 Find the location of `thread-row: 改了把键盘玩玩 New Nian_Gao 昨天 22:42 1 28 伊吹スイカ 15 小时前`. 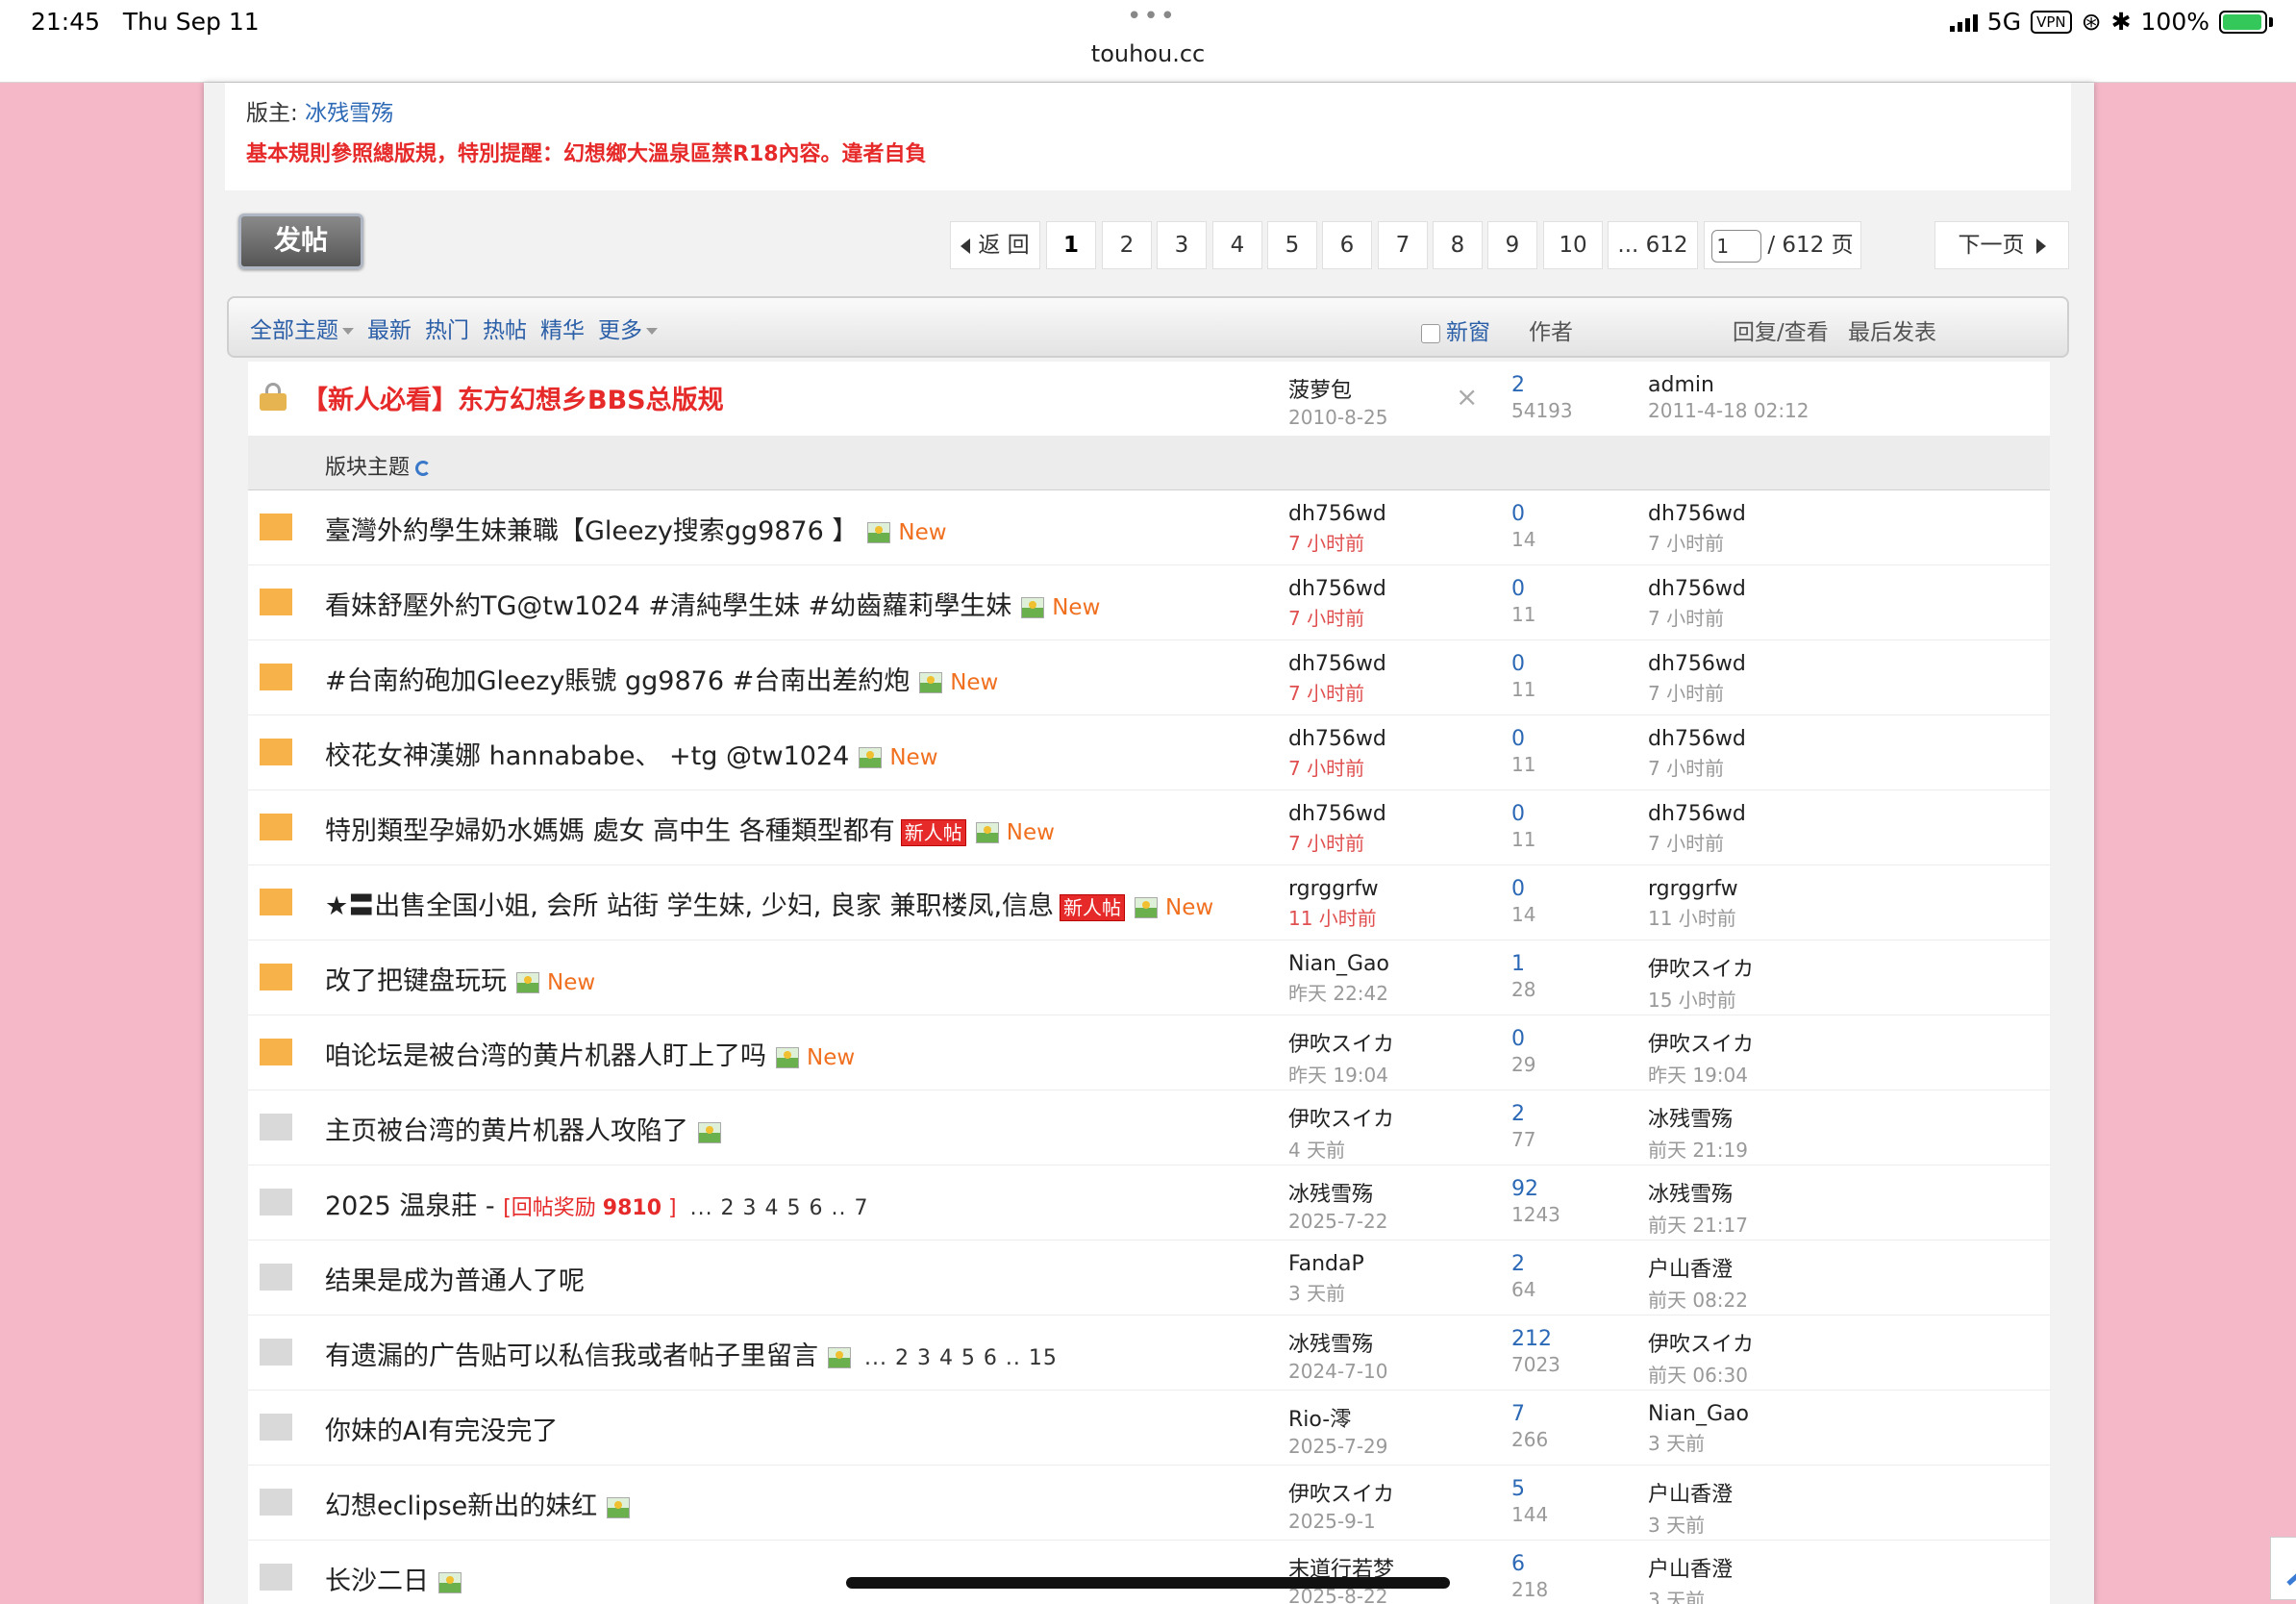

thread-row: 改了把键盘玩玩 New Nian_Gao 昨天 22:42 1 28 伊吹スイカ 15 小时前 is located at coordinates (1149, 977).